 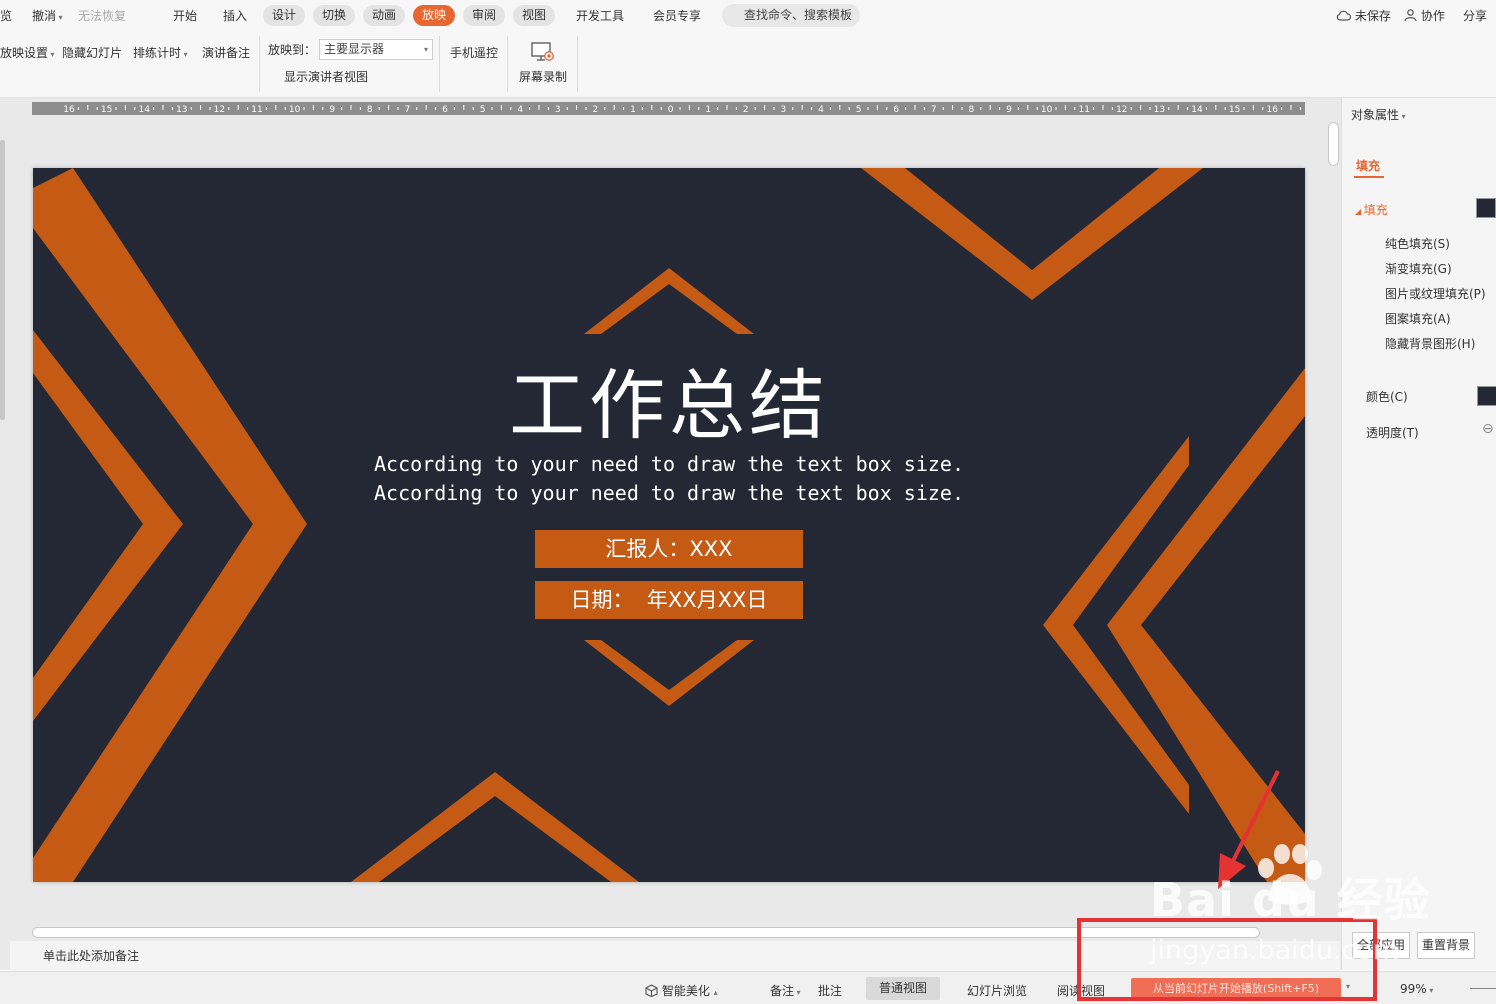 What do you see at coordinates (1363, 15) in the screenshot?
I see `unsaved-button: 未保存` at bounding box center [1363, 15].